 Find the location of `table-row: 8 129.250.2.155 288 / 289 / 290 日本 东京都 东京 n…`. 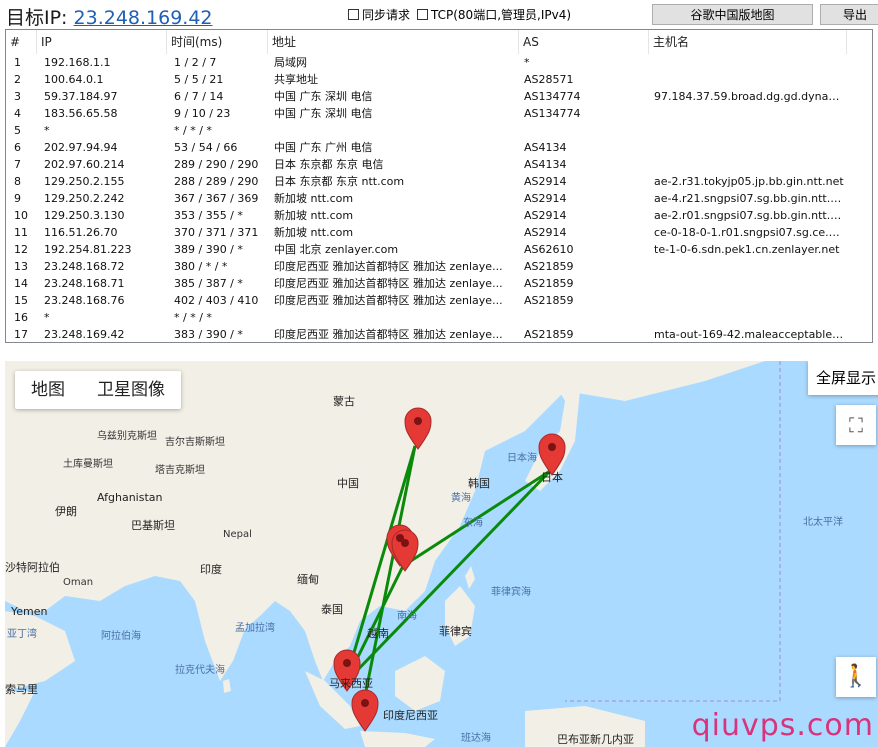

table-row: 8 129.250.2.155 288 / 289 / 290 日本 东京都 东京 n… is located at coordinates (439, 181).